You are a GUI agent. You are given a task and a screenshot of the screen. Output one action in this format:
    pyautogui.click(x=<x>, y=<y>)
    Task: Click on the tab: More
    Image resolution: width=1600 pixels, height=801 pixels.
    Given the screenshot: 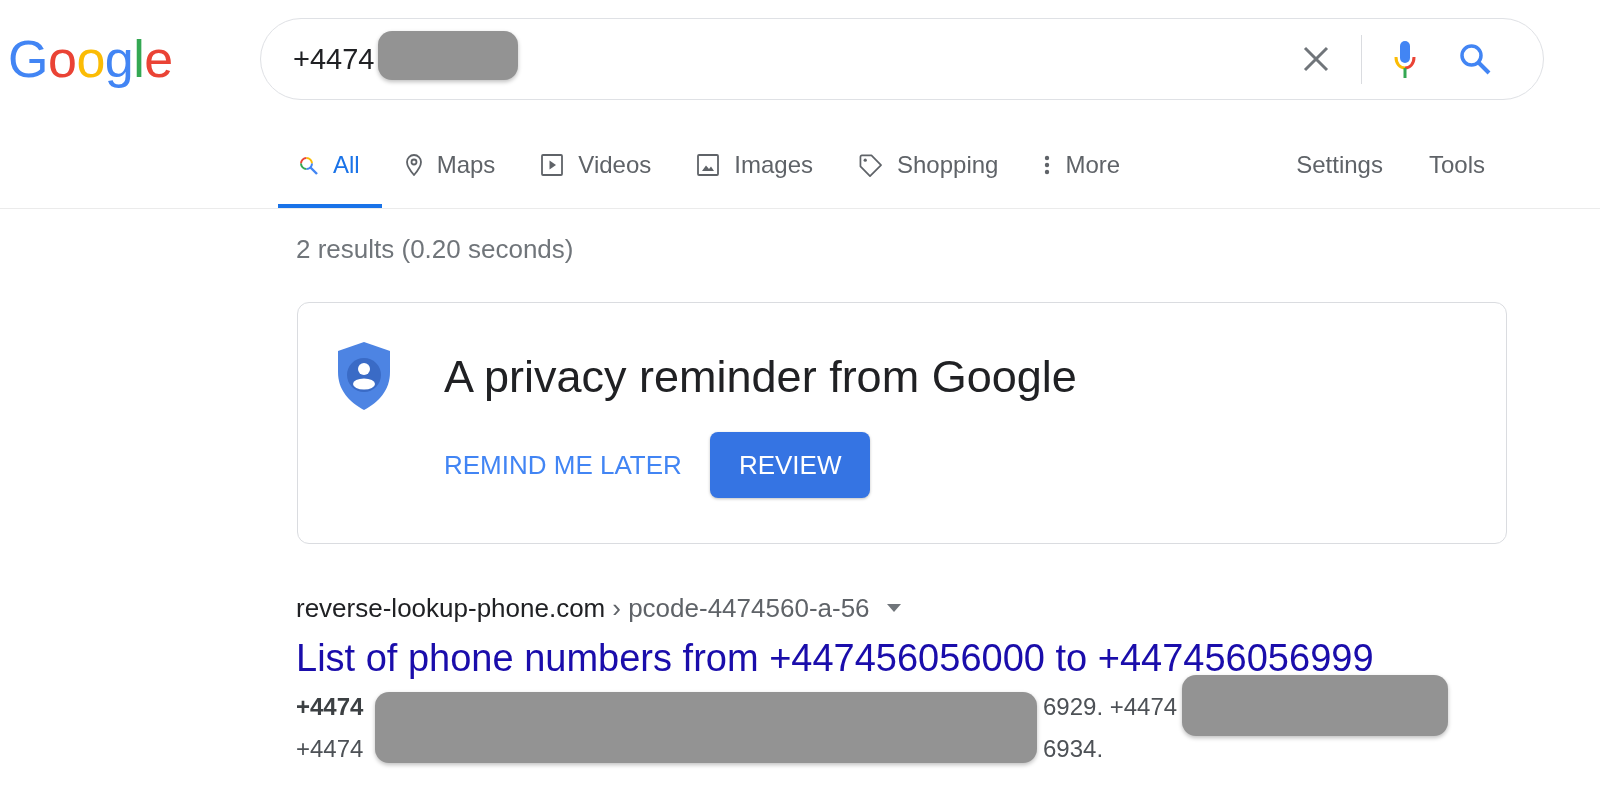 What is the action you would take?
    pyautogui.click(x=1083, y=165)
    